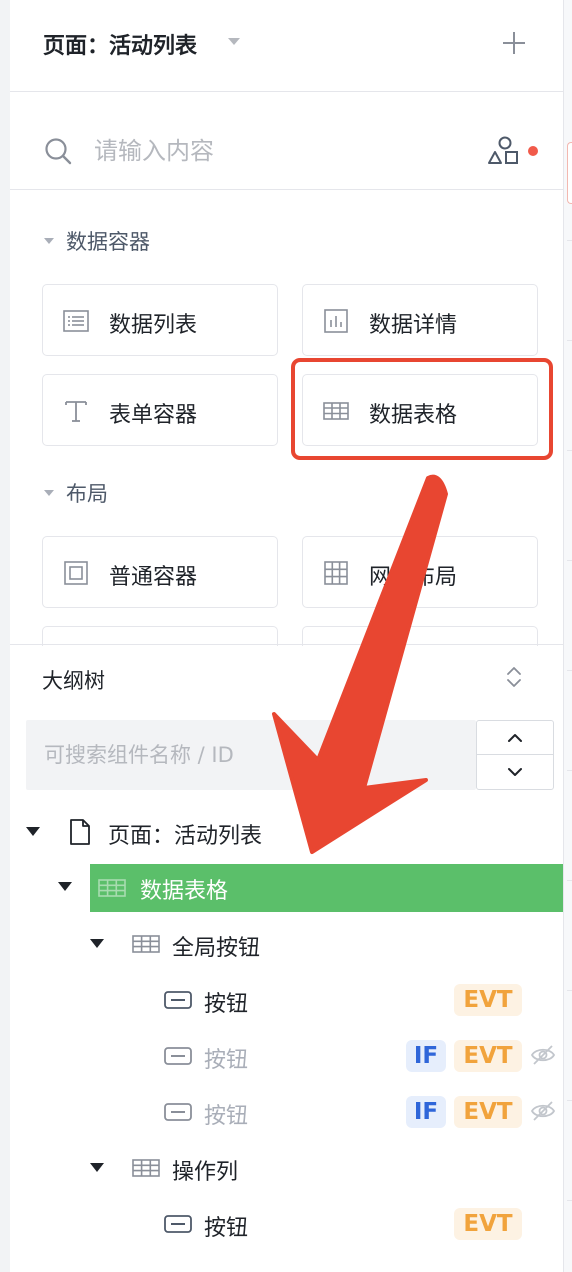  What do you see at coordinates (216, 948) in the screenshot?
I see `tree-node-label: 全局按钮` at bounding box center [216, 948].